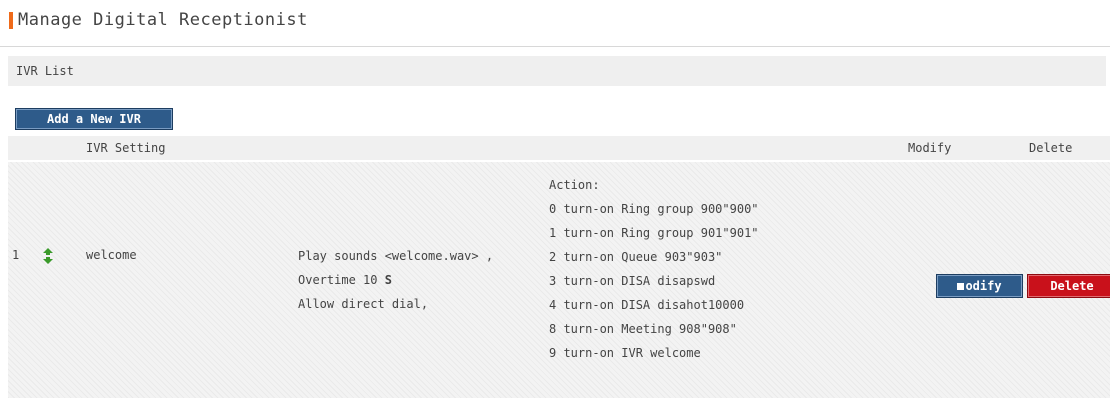 The image size is (1110, 398). Describe the element at coordinates (11, 20) in the screenshot. I see `title-accent-bar` at that location.